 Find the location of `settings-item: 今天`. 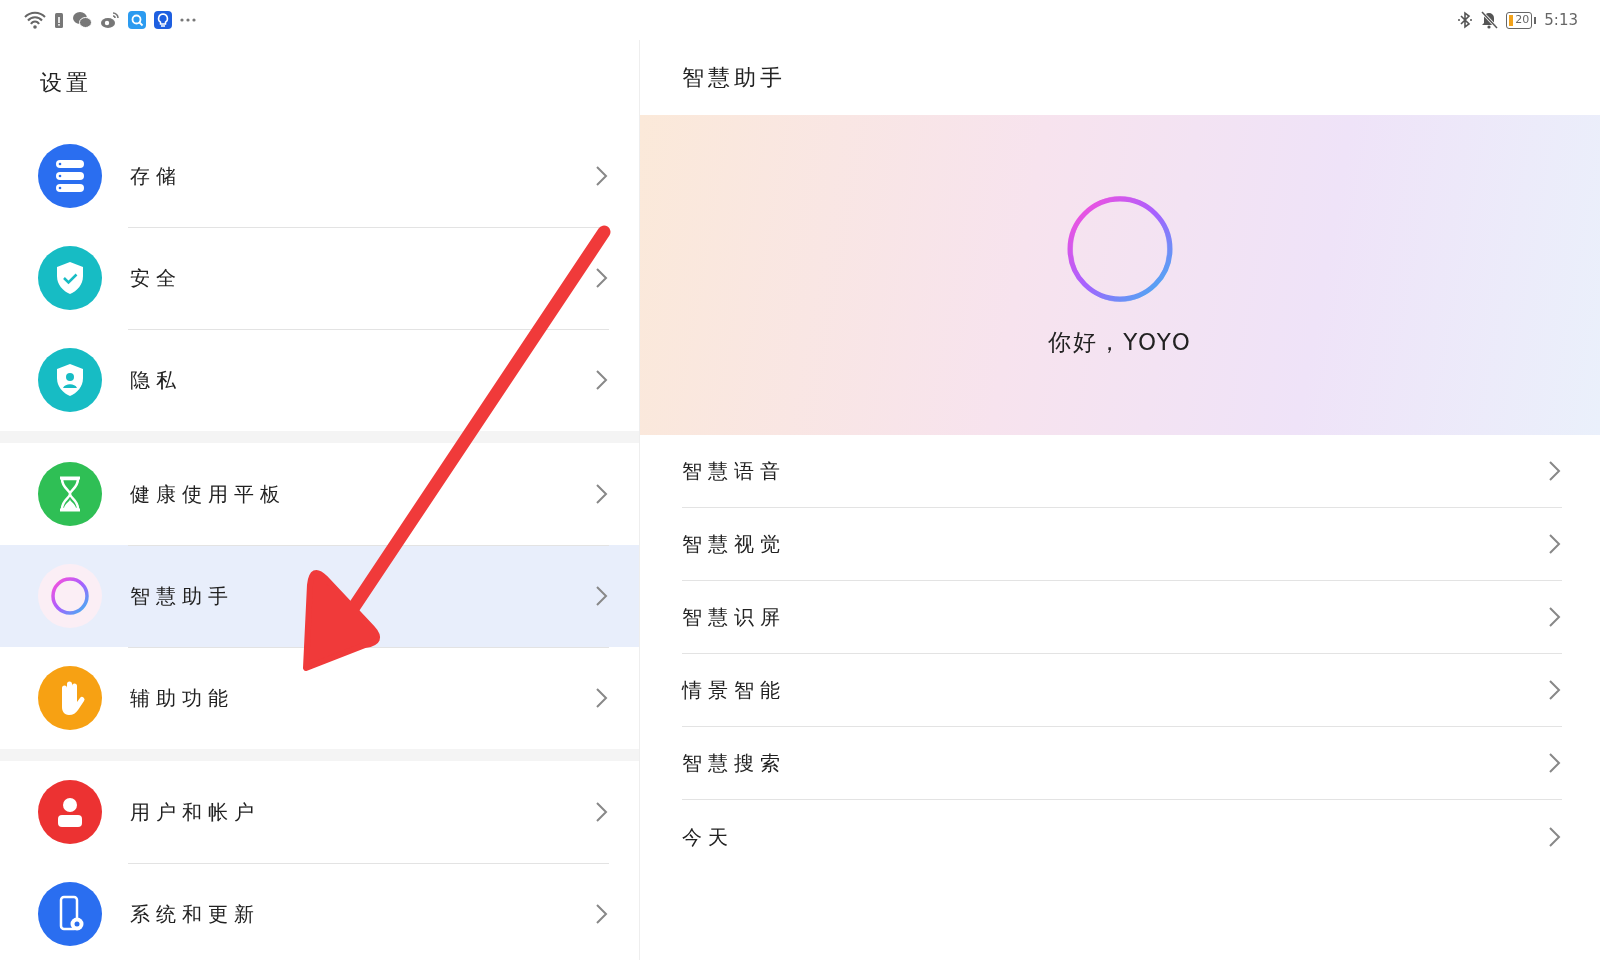

settings-item: 今天 is located at coordinates (1122, 836).